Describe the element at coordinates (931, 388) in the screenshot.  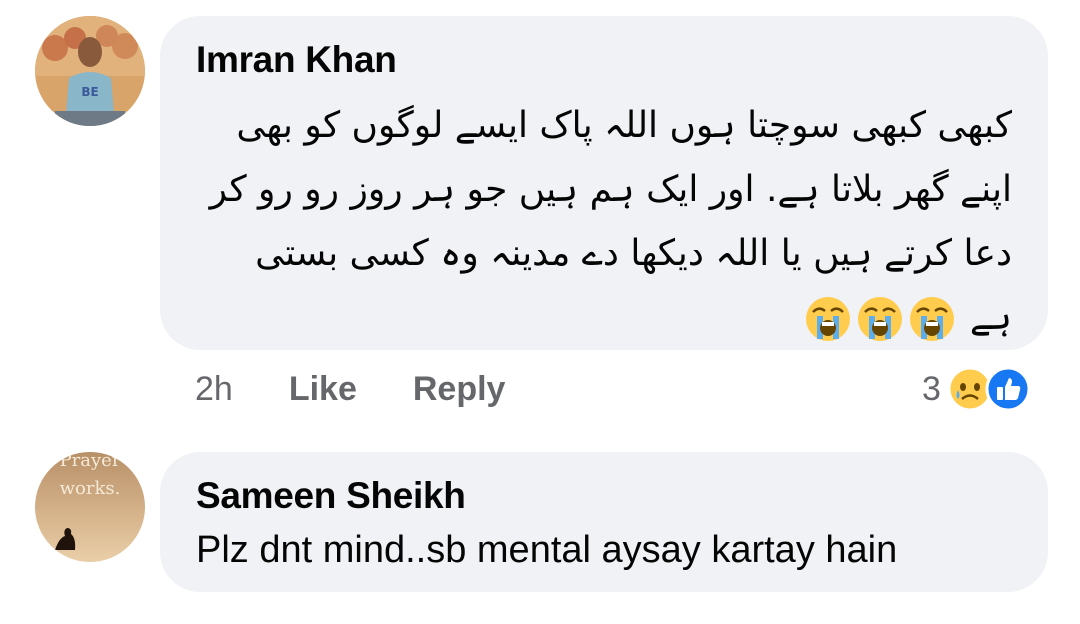
I see `reaction-count: 3` at that location.